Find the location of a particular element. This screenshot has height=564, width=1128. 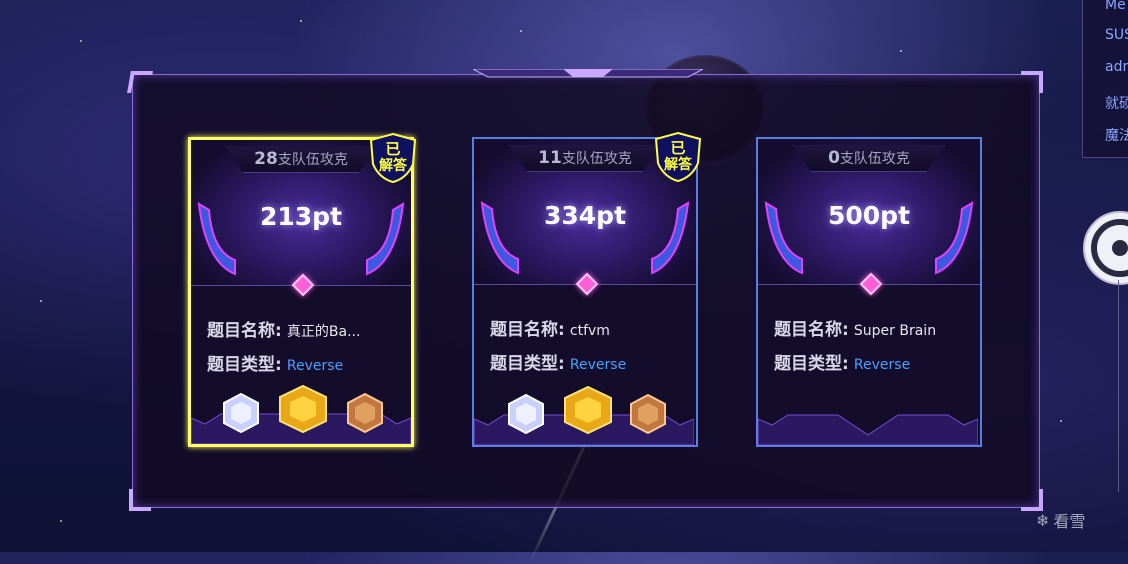

panel-top-ornament is located at coordinates (588, 73).